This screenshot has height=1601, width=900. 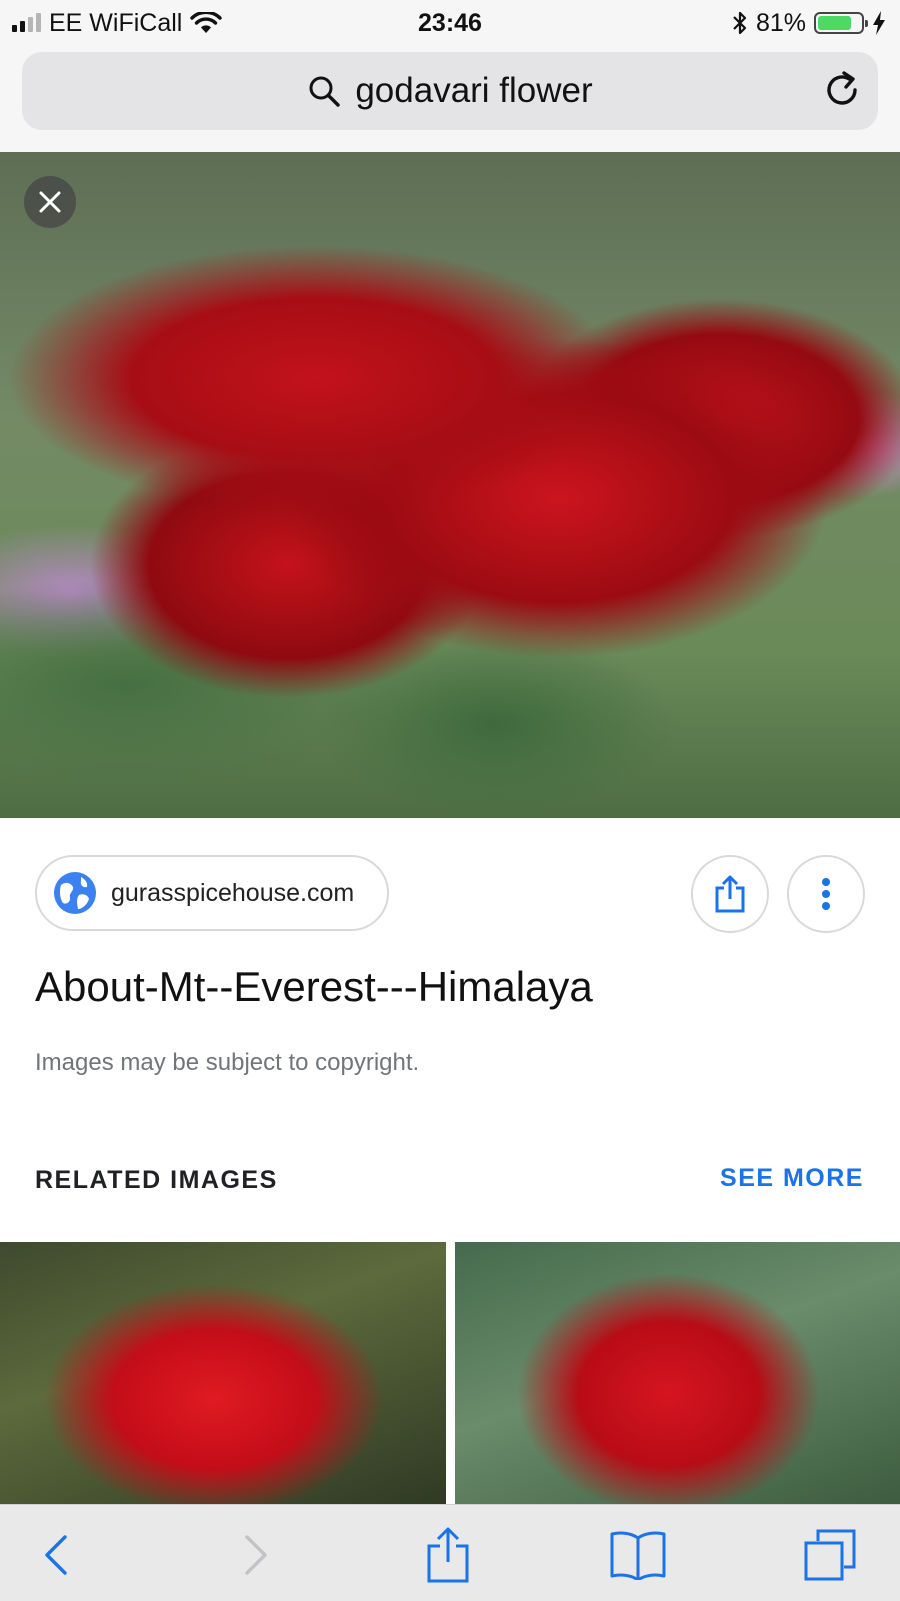 I want to click on search-icon, so click(x=325, y=91).